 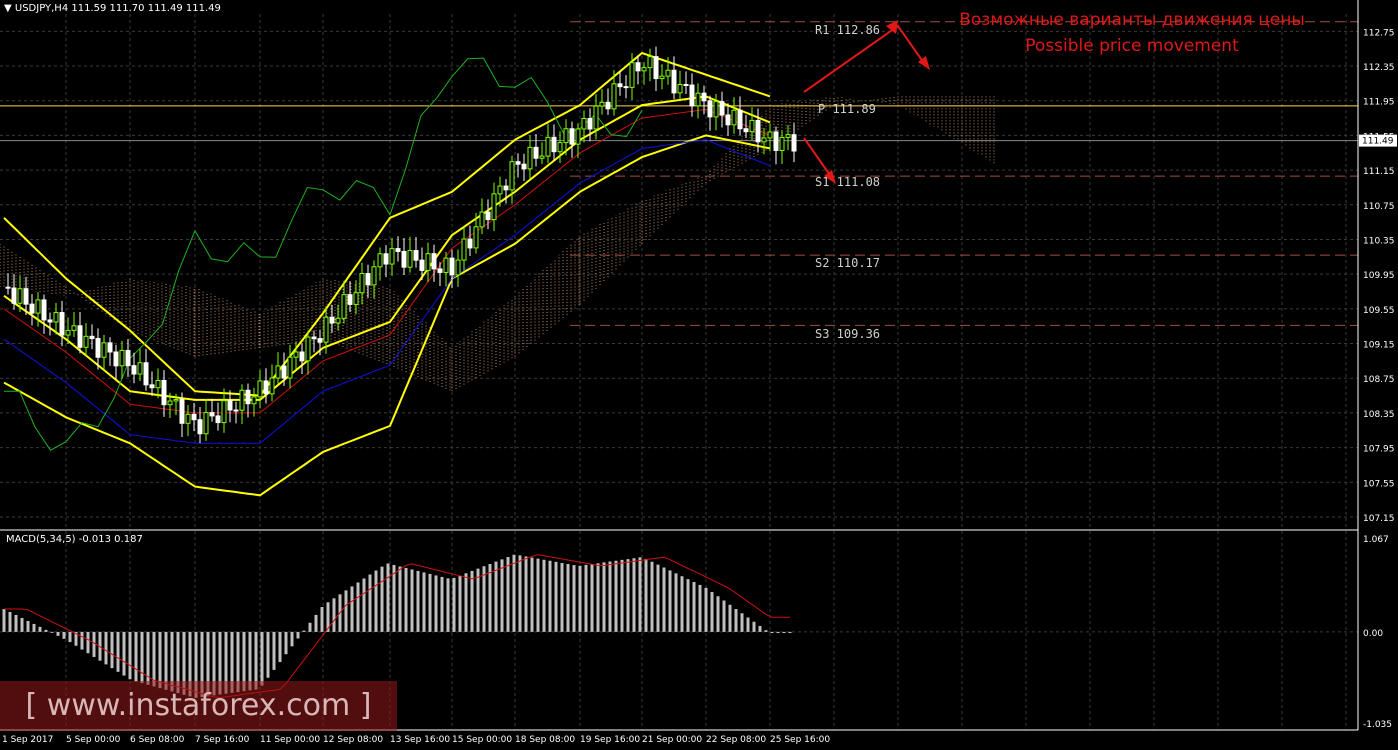 I want to click on current-price-label: 111.49, so click(x=1378, y=142).